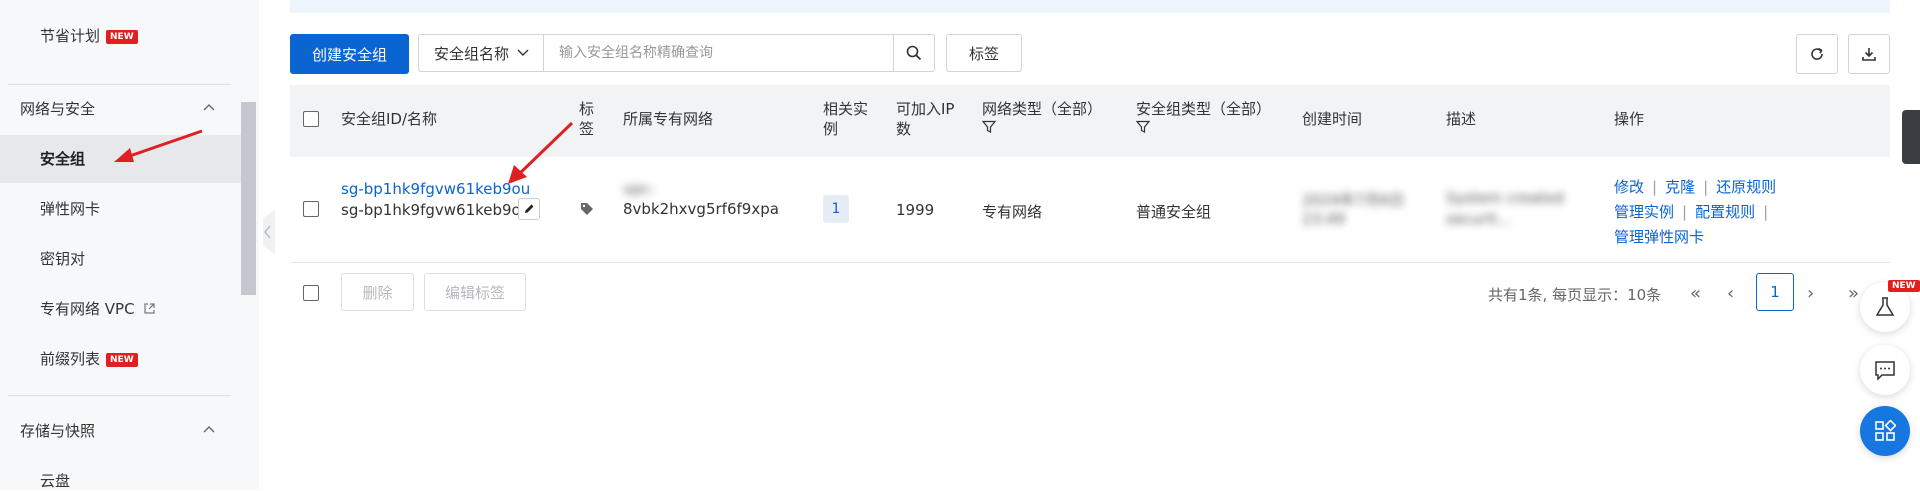  I want to click on apps-button, so click(1885, 431).